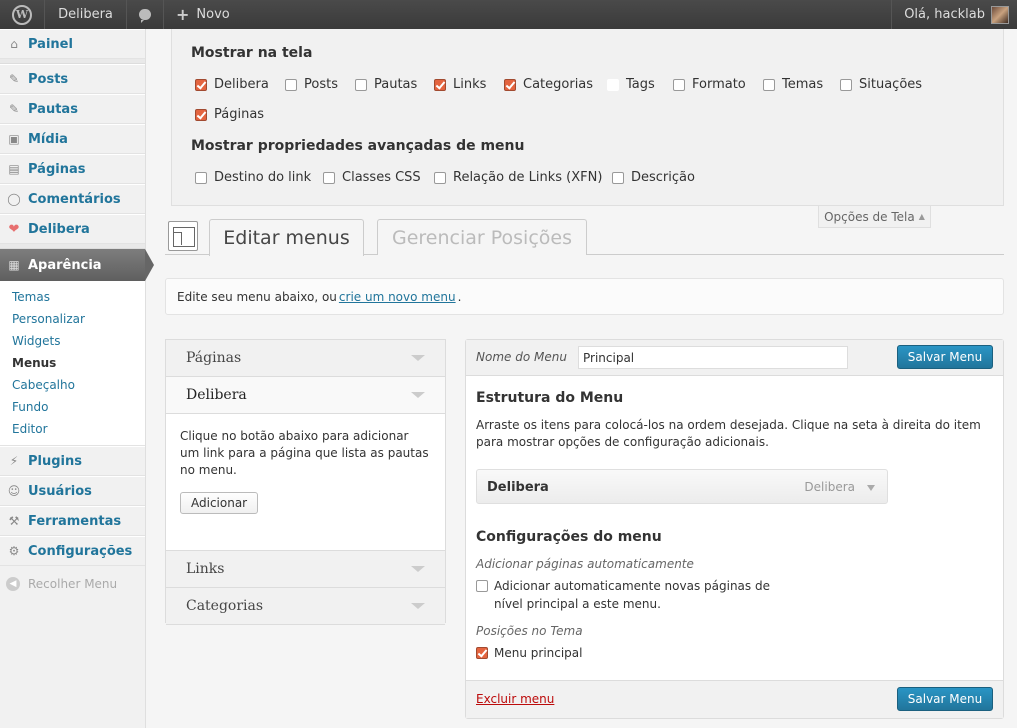 The image size is (1017, 728). What do you see at coordinates (14, 44) in the screenshot?
I see `dashboard-icon: ⌂` at bounding box center [14, 44].